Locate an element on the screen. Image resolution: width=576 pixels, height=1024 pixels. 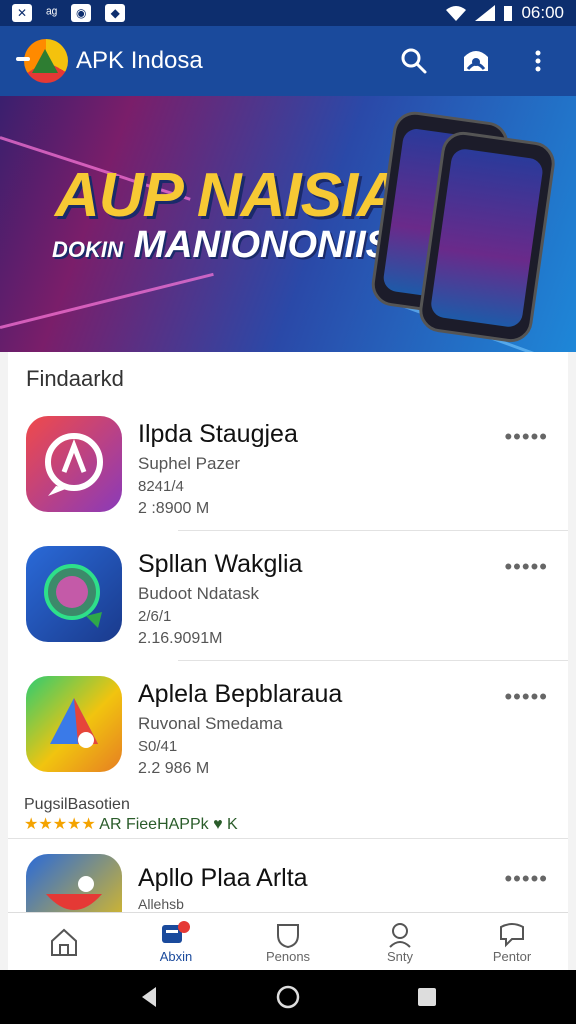
nav-snty: Snty is located at coordinates (400, 942).